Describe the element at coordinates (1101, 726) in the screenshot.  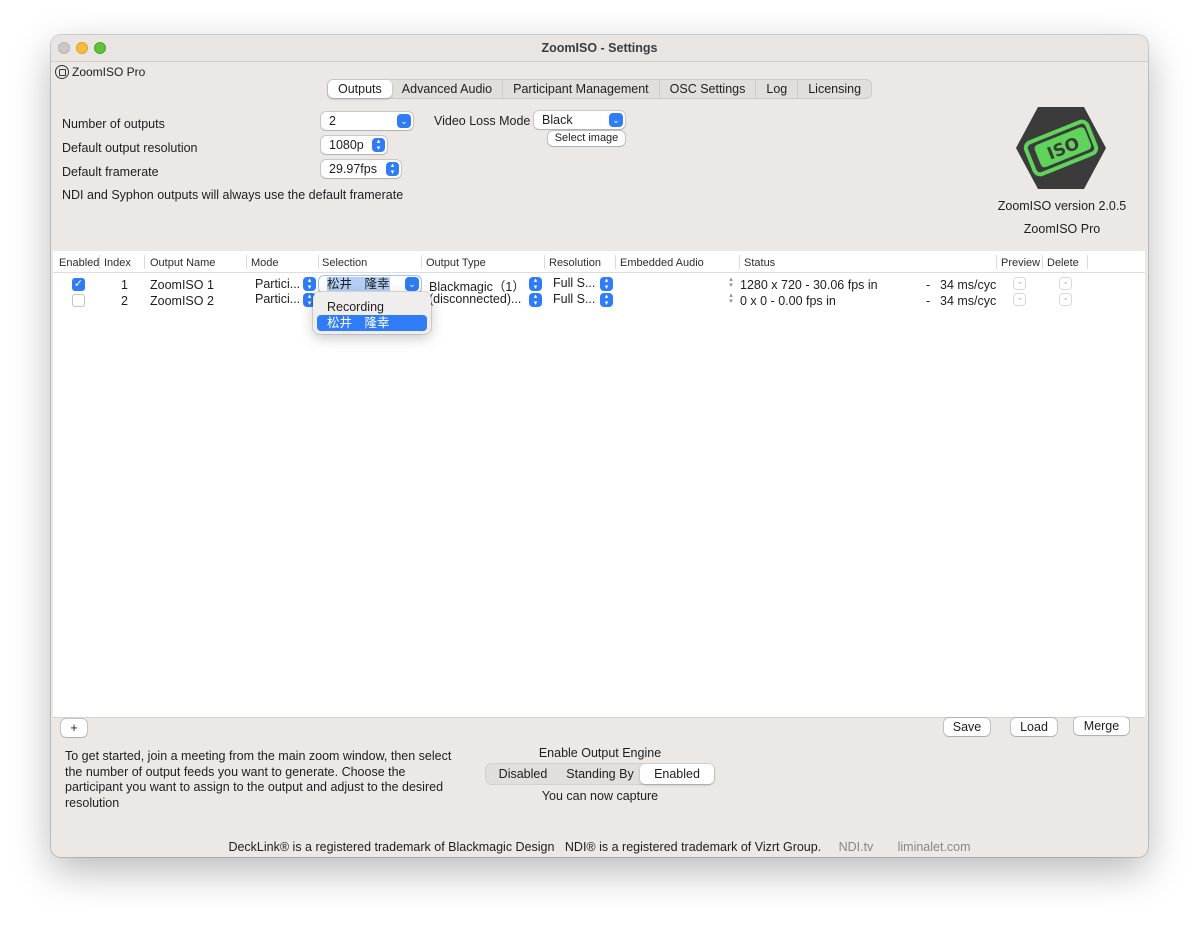
I see `merge-button: Merge` at that location.